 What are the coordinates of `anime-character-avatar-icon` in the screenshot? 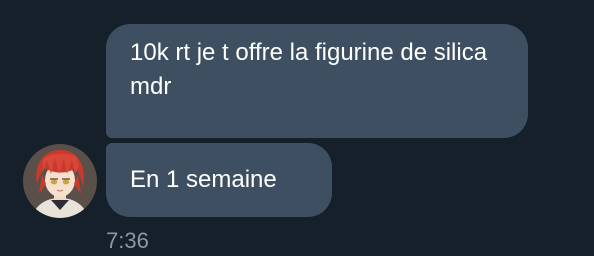 It's located at (60, 181).